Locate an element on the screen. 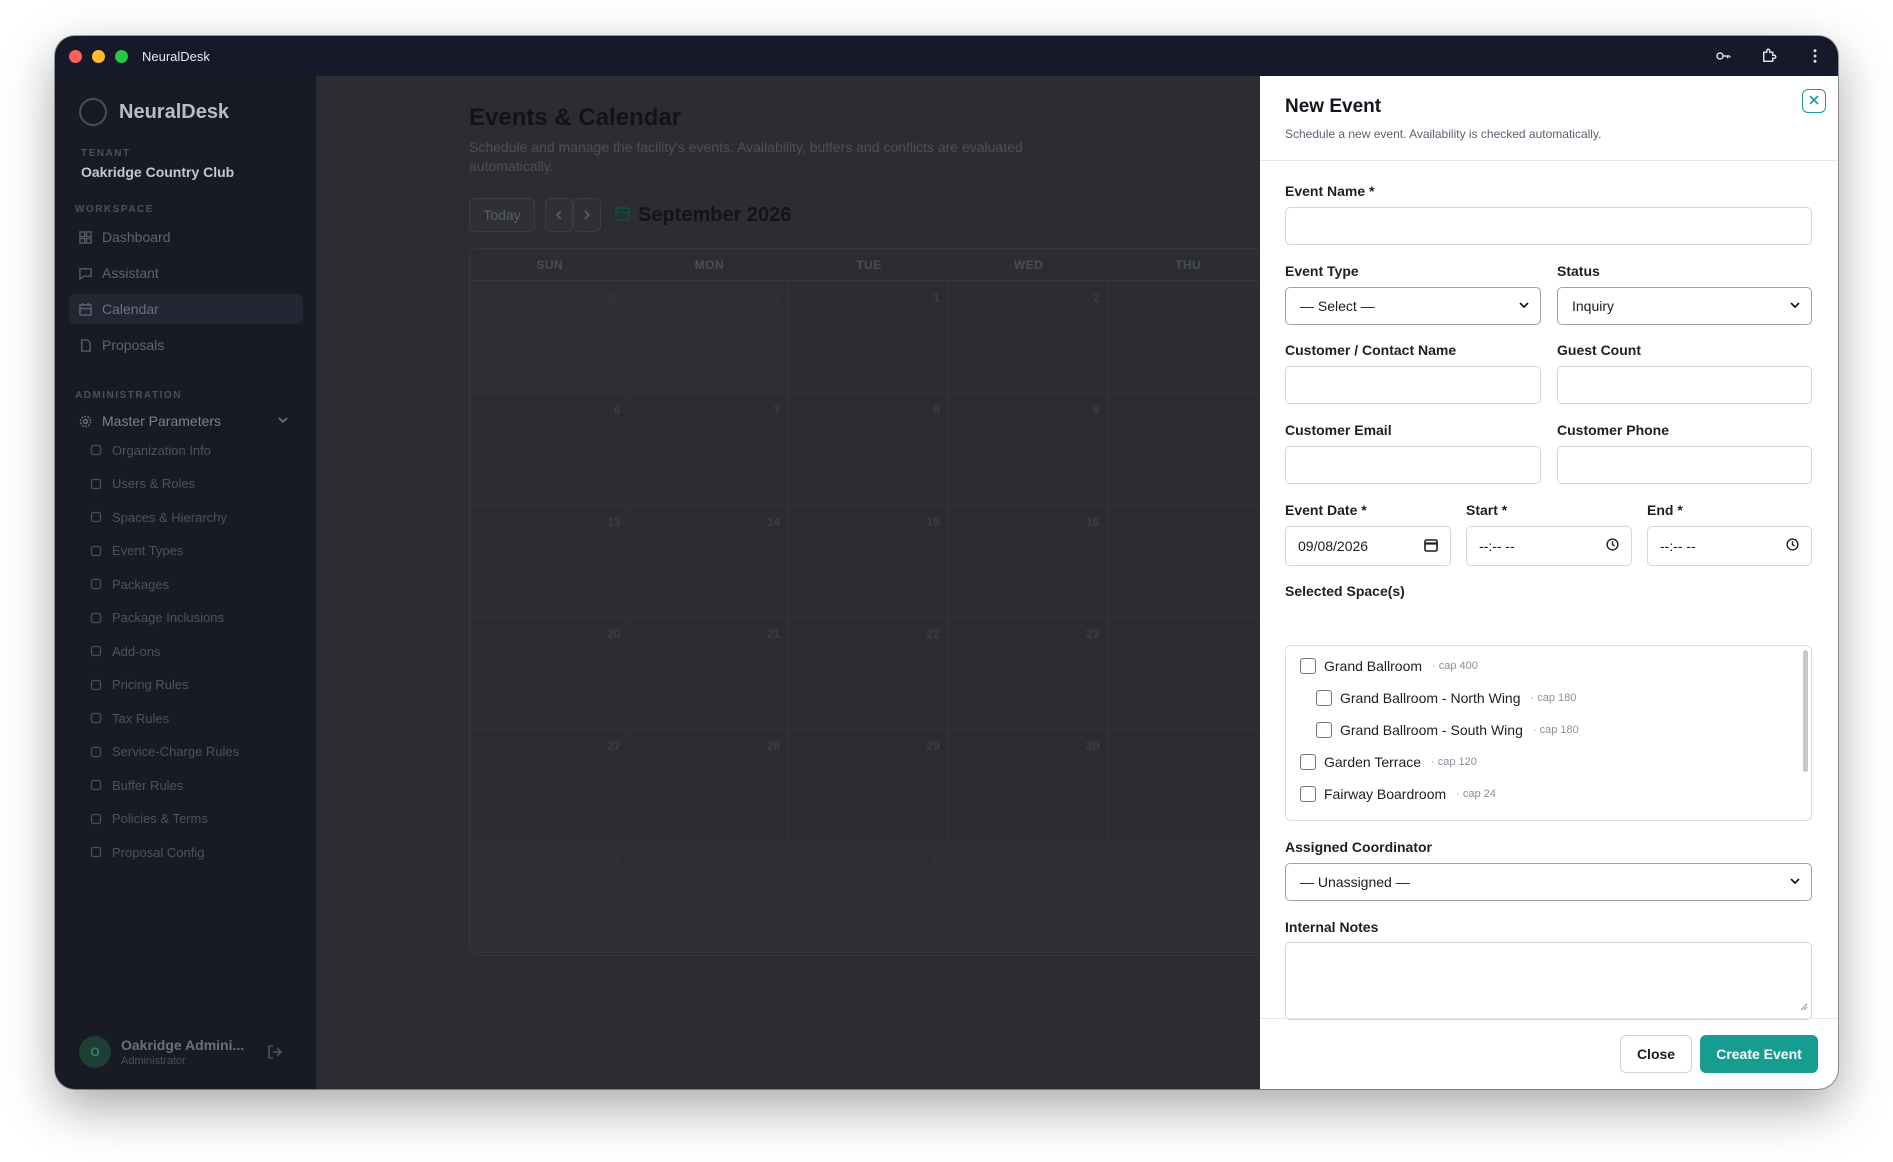 This screenshot has width=1893, height=1162. calendar-day-cell: 20 is located at coordinates (550, 673).